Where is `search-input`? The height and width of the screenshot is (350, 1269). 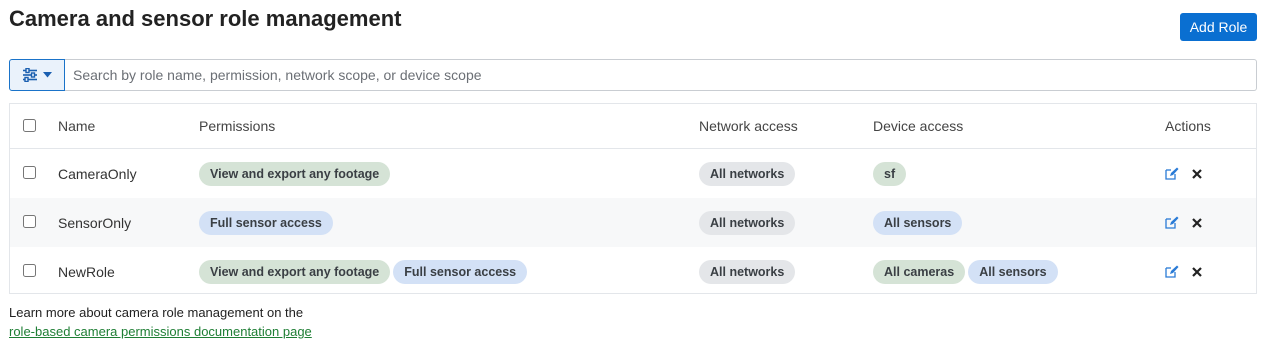 search-input is located at coordinates (661, 75).